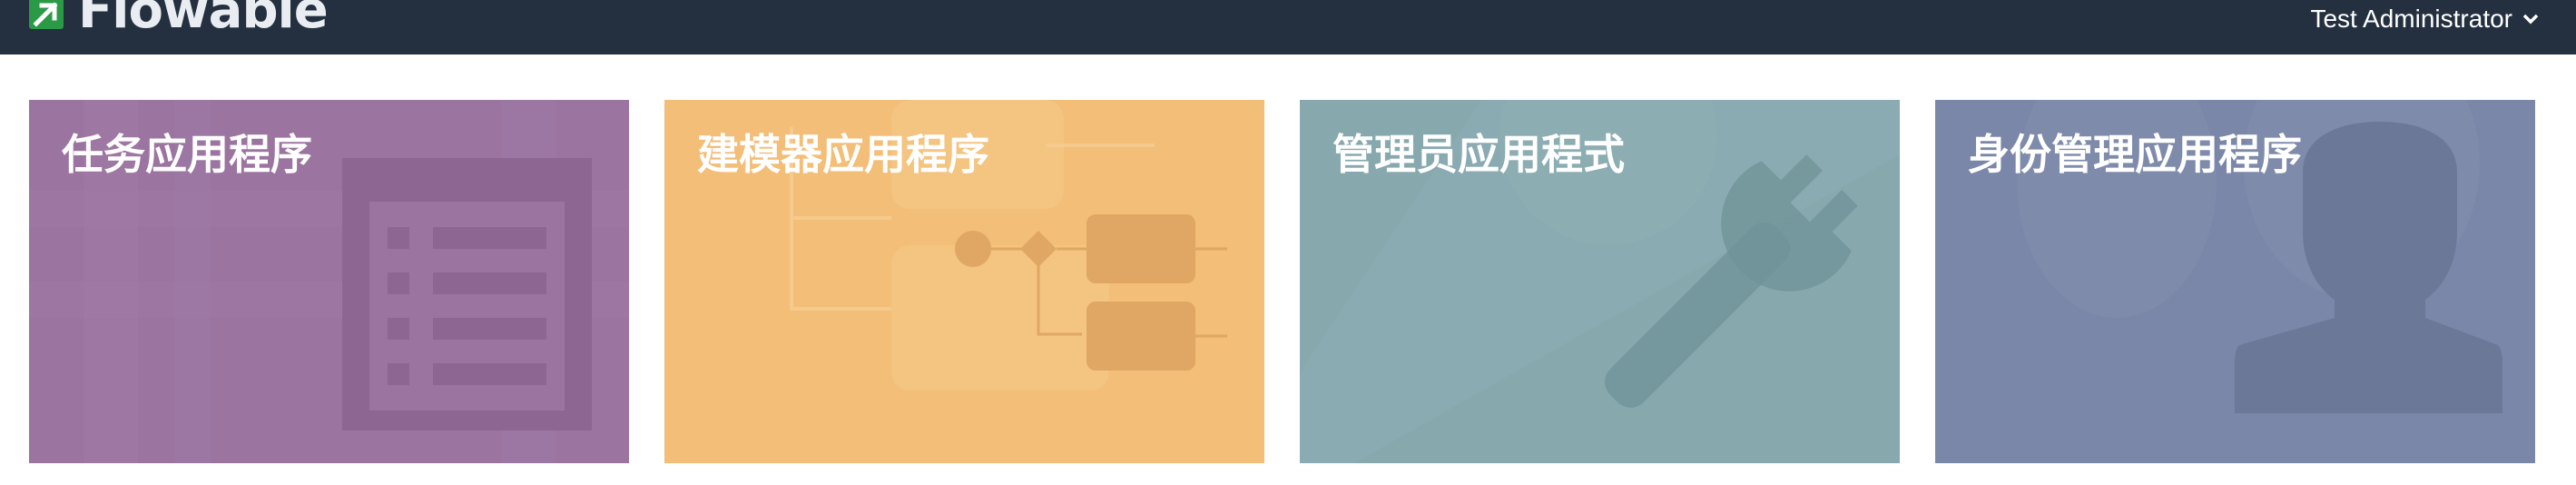  I want to click on flowable-logo-mark-icon, so click(46, 15).